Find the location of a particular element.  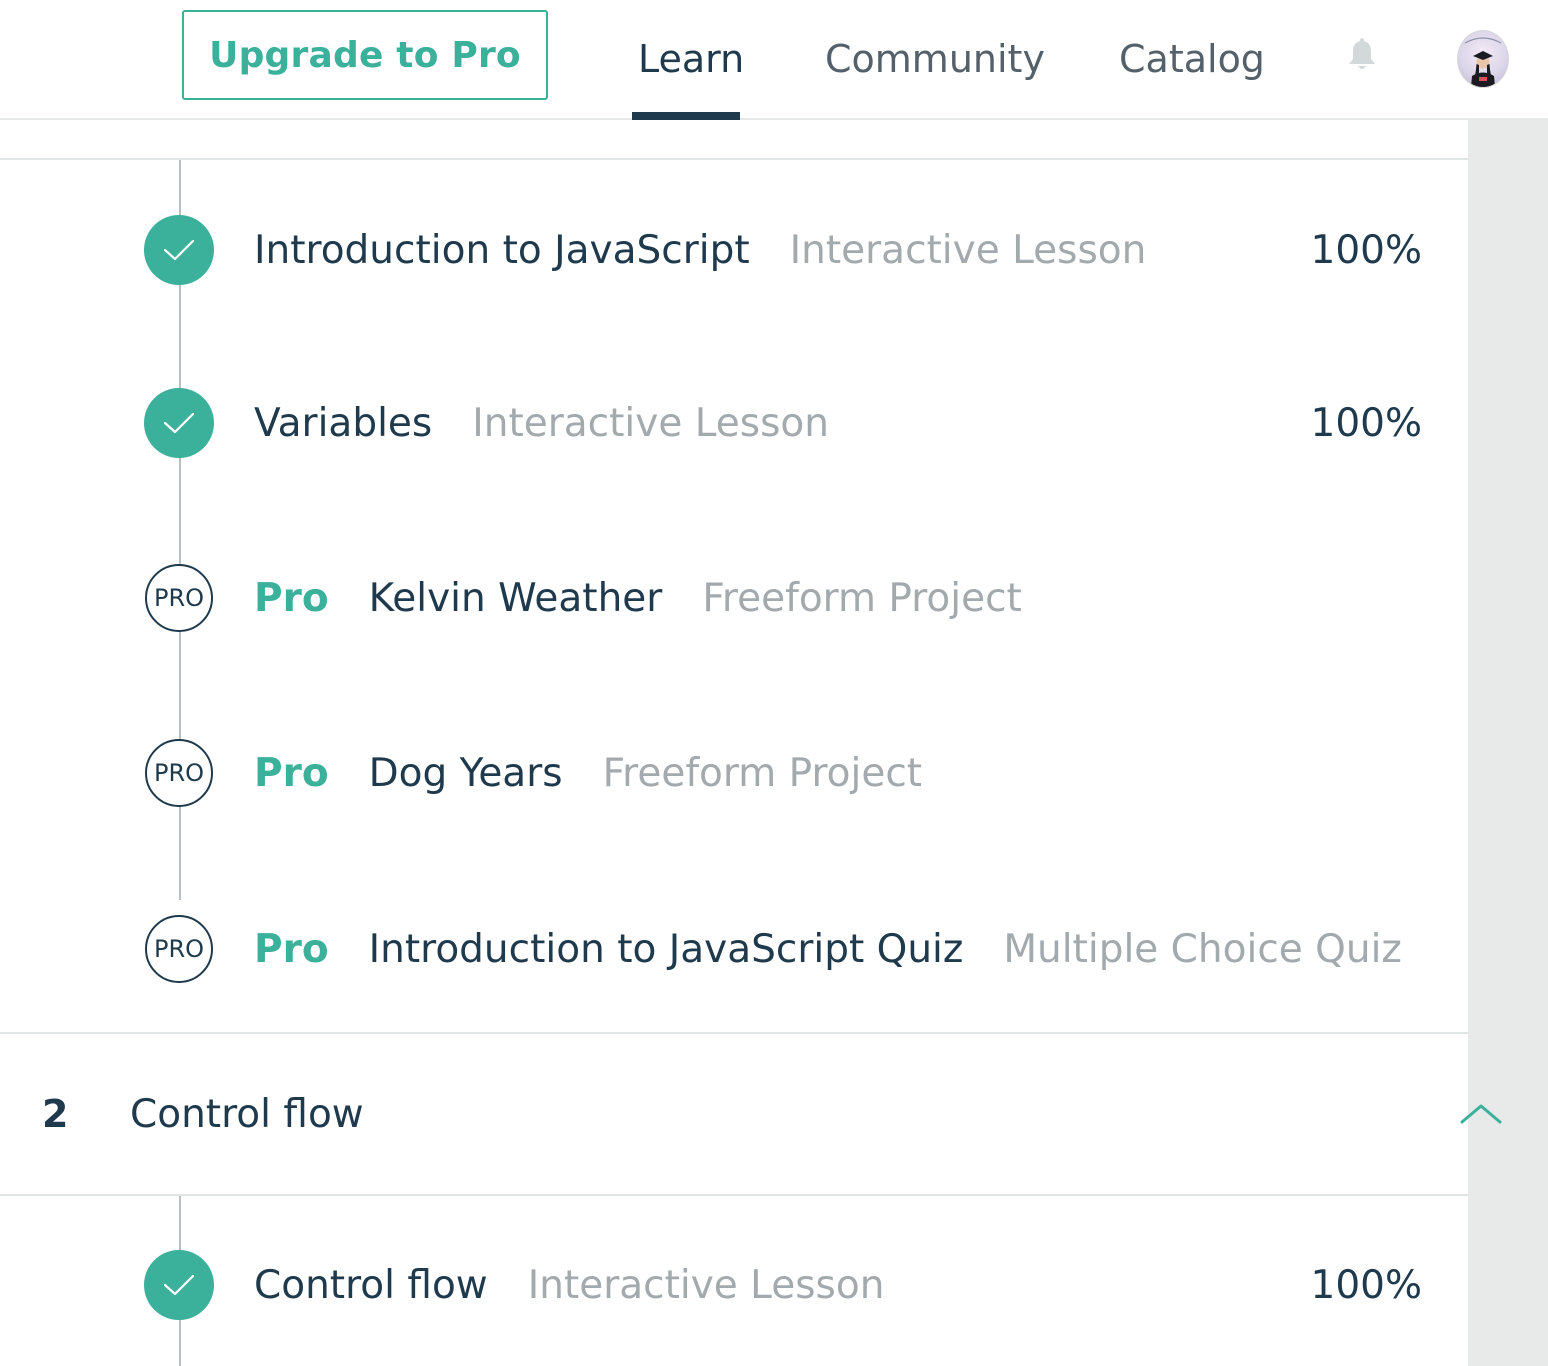

lesson-text: Pro Kelvin Weather Freeform Project is located at coordinates (638, 598).